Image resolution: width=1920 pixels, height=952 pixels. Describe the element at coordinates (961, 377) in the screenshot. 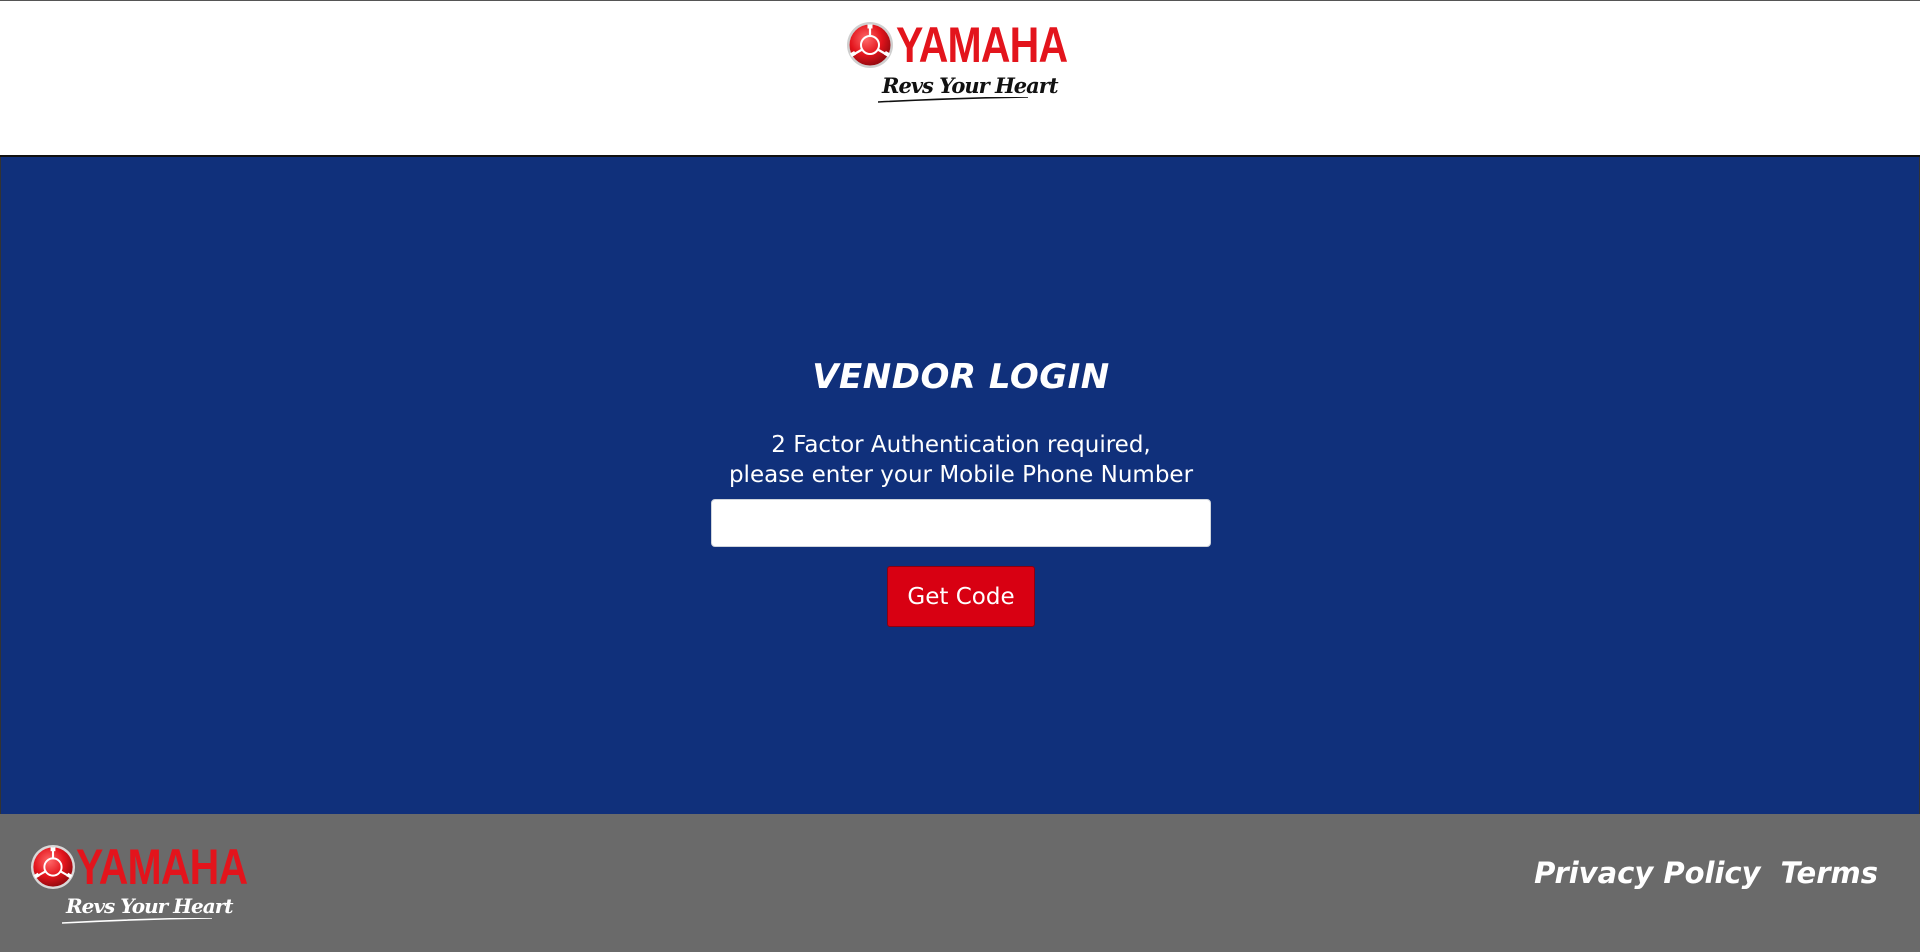

I see `page-title: VENDOR LOGIN` at that location.